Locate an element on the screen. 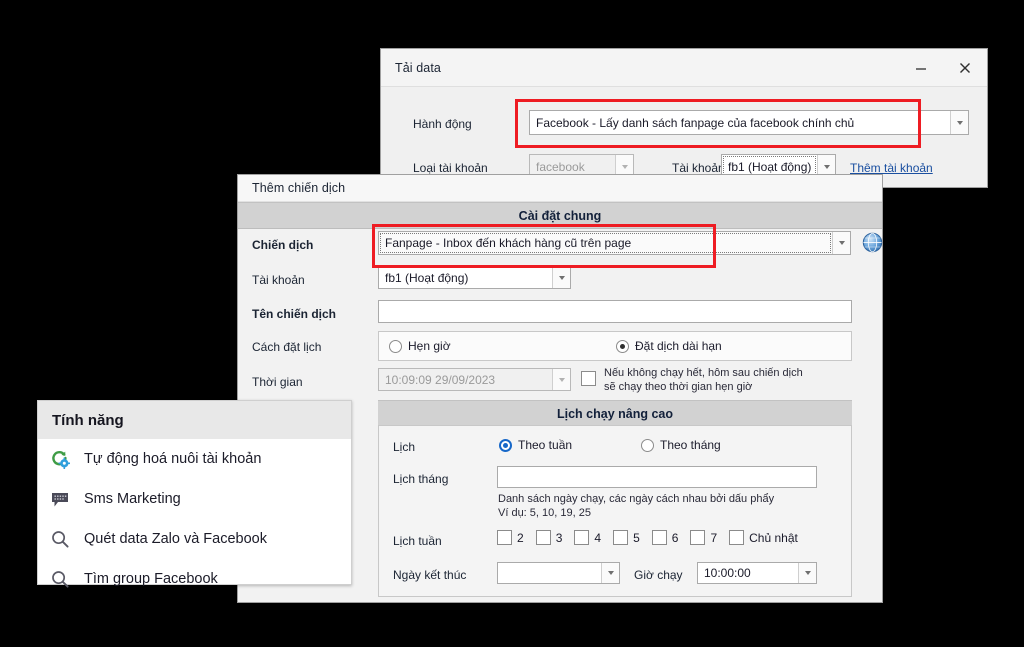  download-dialog-titlebar: Tải data is located at coordinates (684, 68).